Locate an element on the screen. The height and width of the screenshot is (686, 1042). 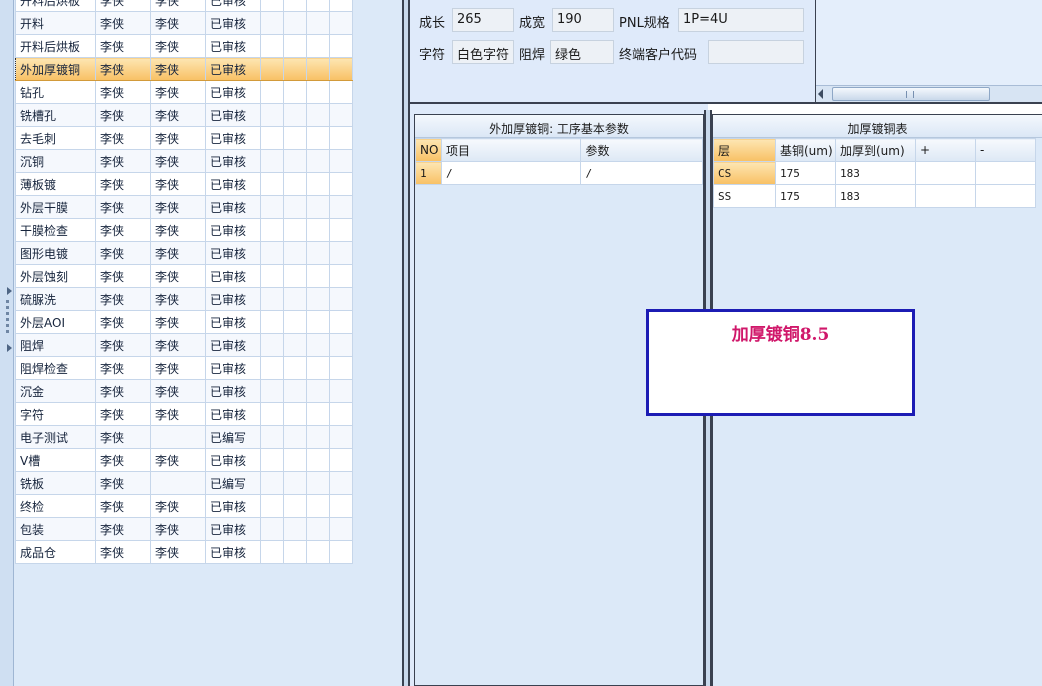
process-name-cell: 阻焊检查 is located at coordinates (55, 368).